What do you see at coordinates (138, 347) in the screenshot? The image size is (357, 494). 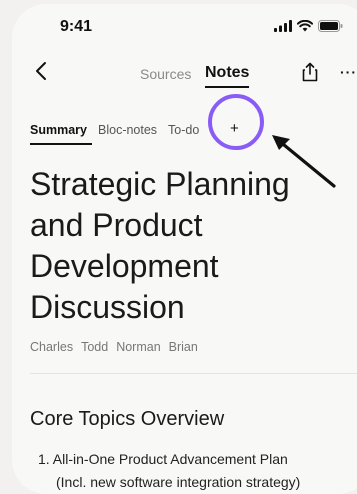 I see `participant-name: Norman` at bounding box center [138, 347].